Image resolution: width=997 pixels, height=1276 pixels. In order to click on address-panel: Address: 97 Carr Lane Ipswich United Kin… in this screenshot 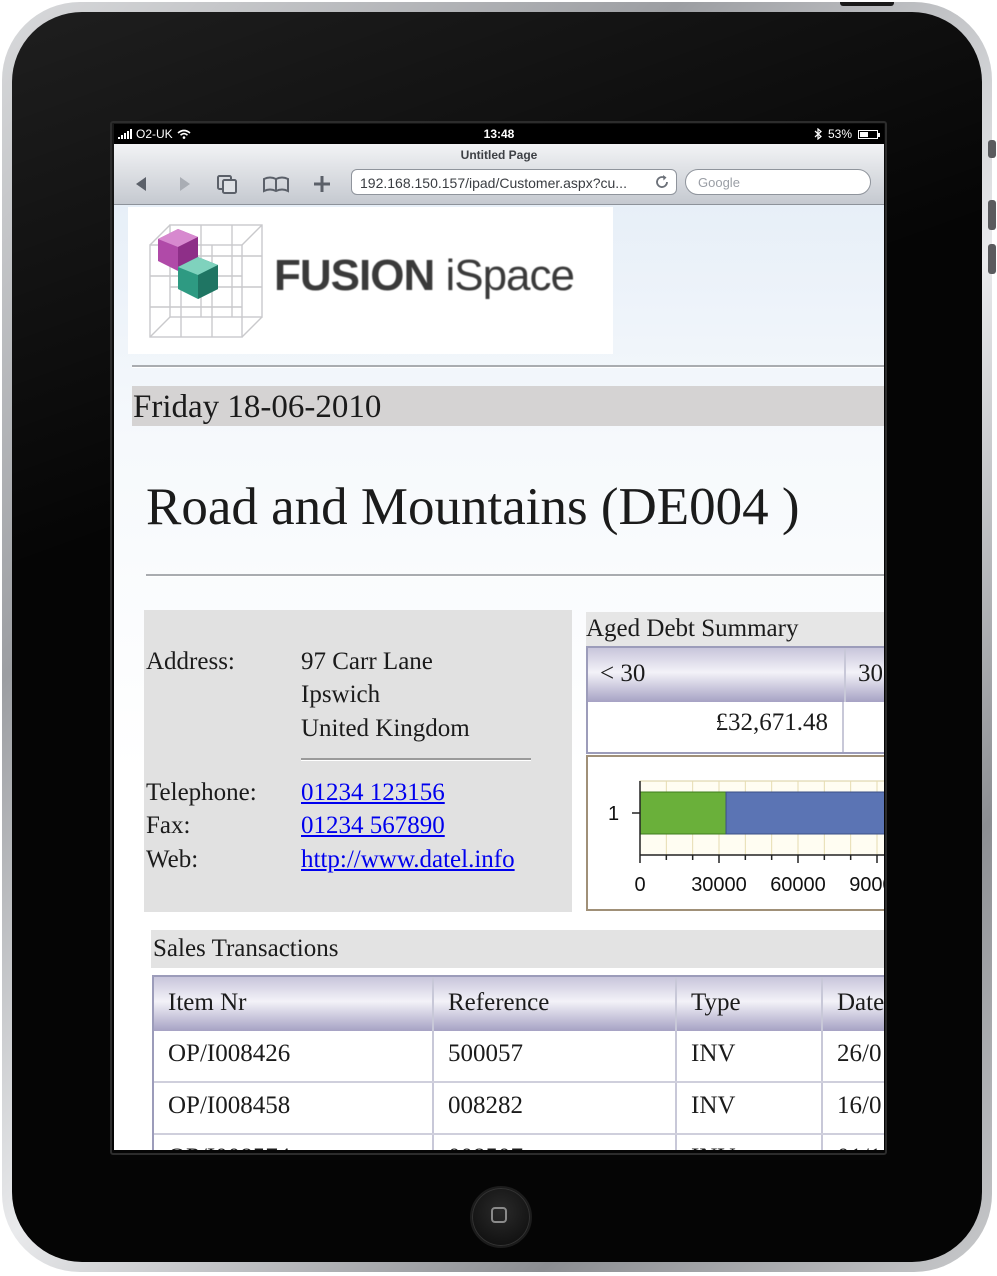, I will do `click(358, 761)`.